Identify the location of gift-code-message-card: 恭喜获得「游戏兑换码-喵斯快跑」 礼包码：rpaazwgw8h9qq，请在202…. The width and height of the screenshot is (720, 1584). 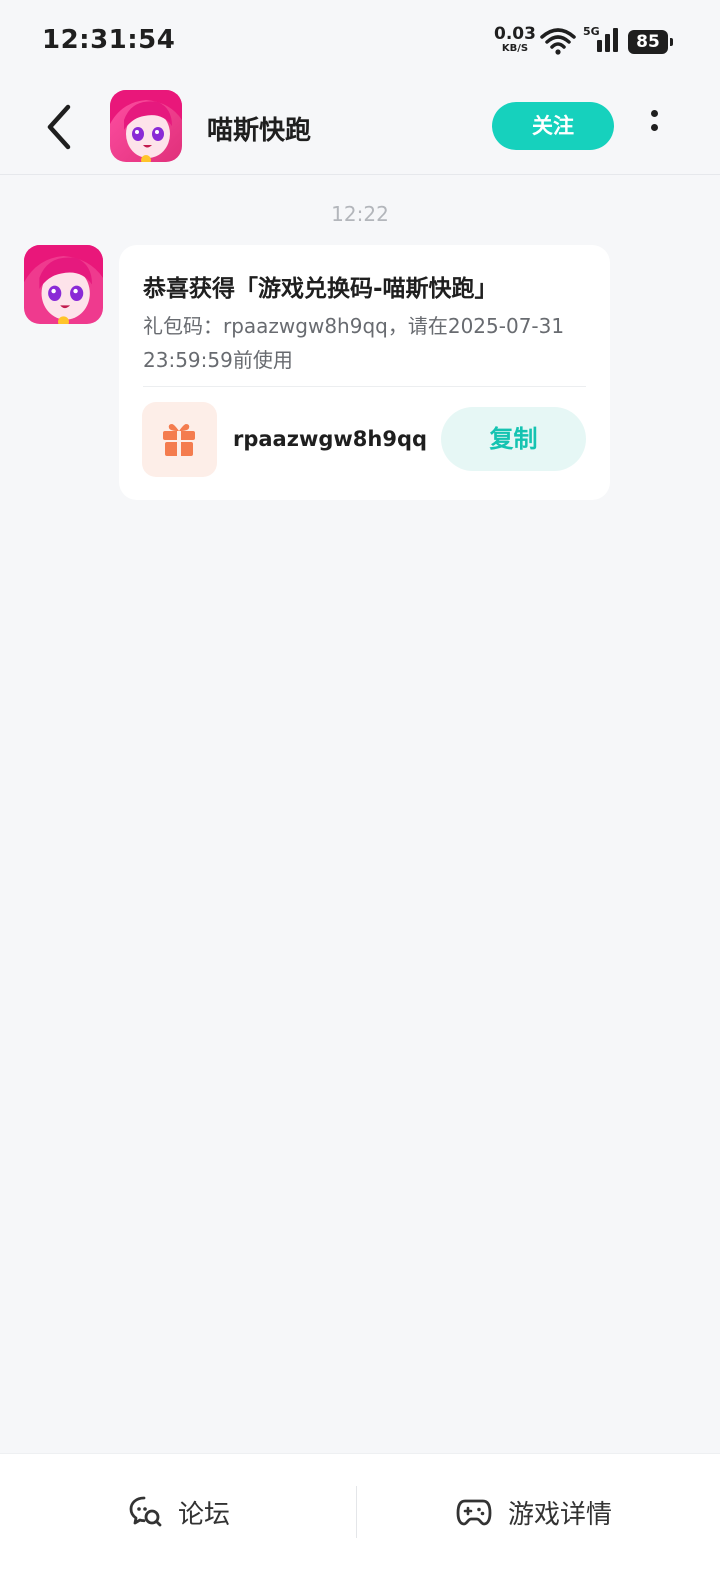
(364, 372).